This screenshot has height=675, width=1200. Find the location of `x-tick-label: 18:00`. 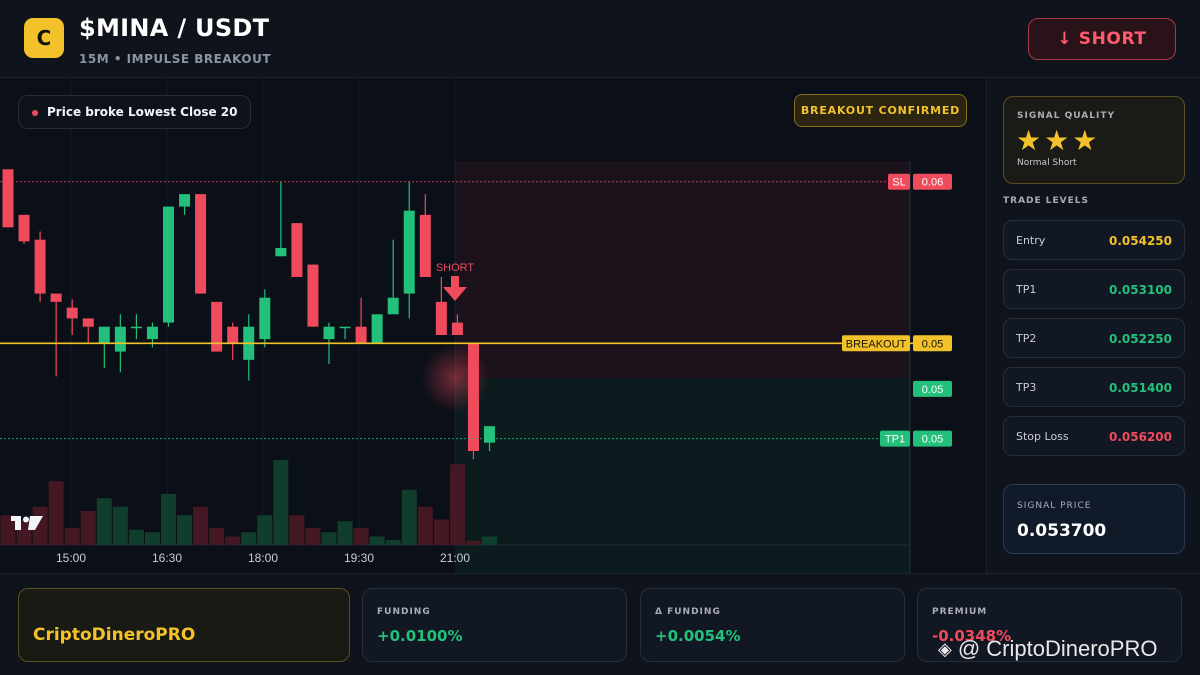

x-tick-label: 18:00 is located at coordinates (263, 558).